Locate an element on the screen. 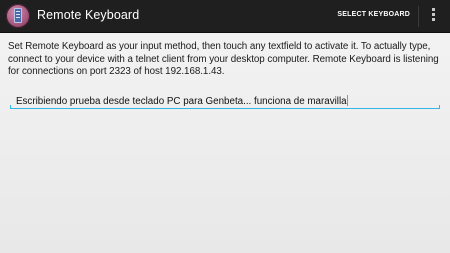  action-bar-divider is located at coordinates (418, 16).